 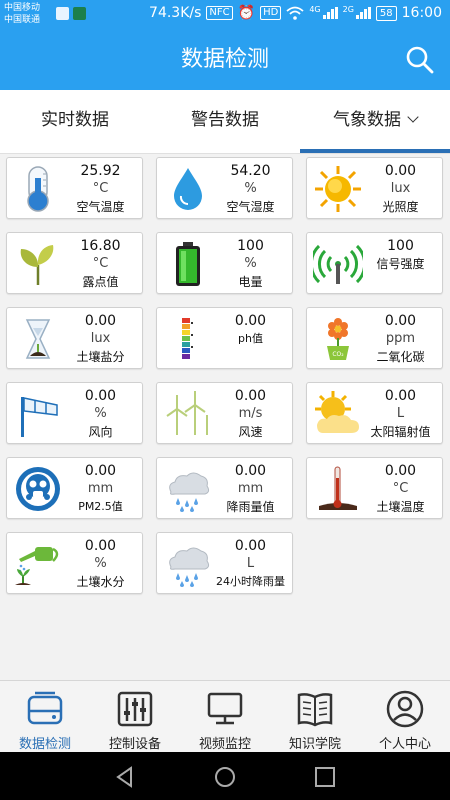 I want to click on back-icon, so click(x=125, y=777).